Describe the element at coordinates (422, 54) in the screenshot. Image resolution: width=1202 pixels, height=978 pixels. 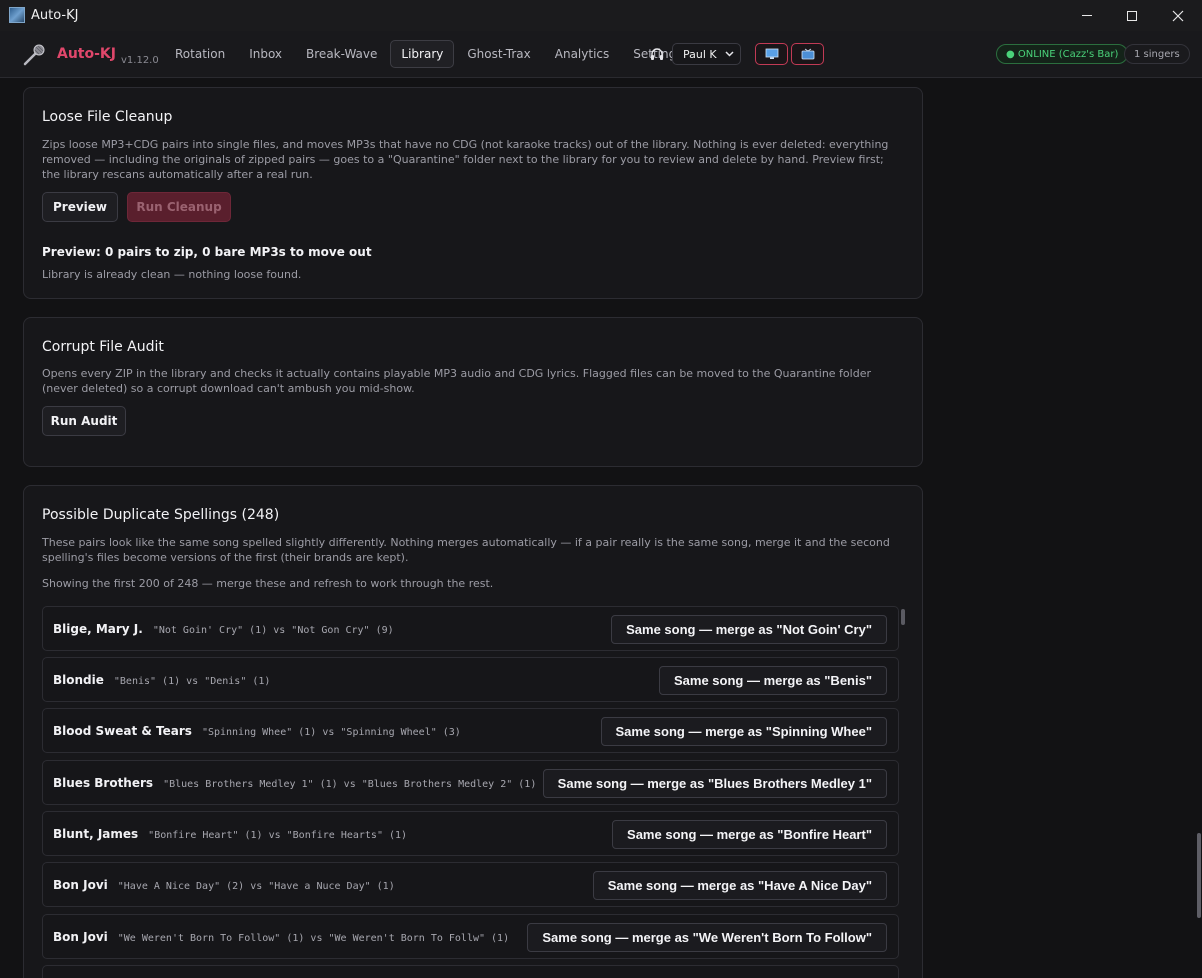
I see `tab-library: Library` at that location.